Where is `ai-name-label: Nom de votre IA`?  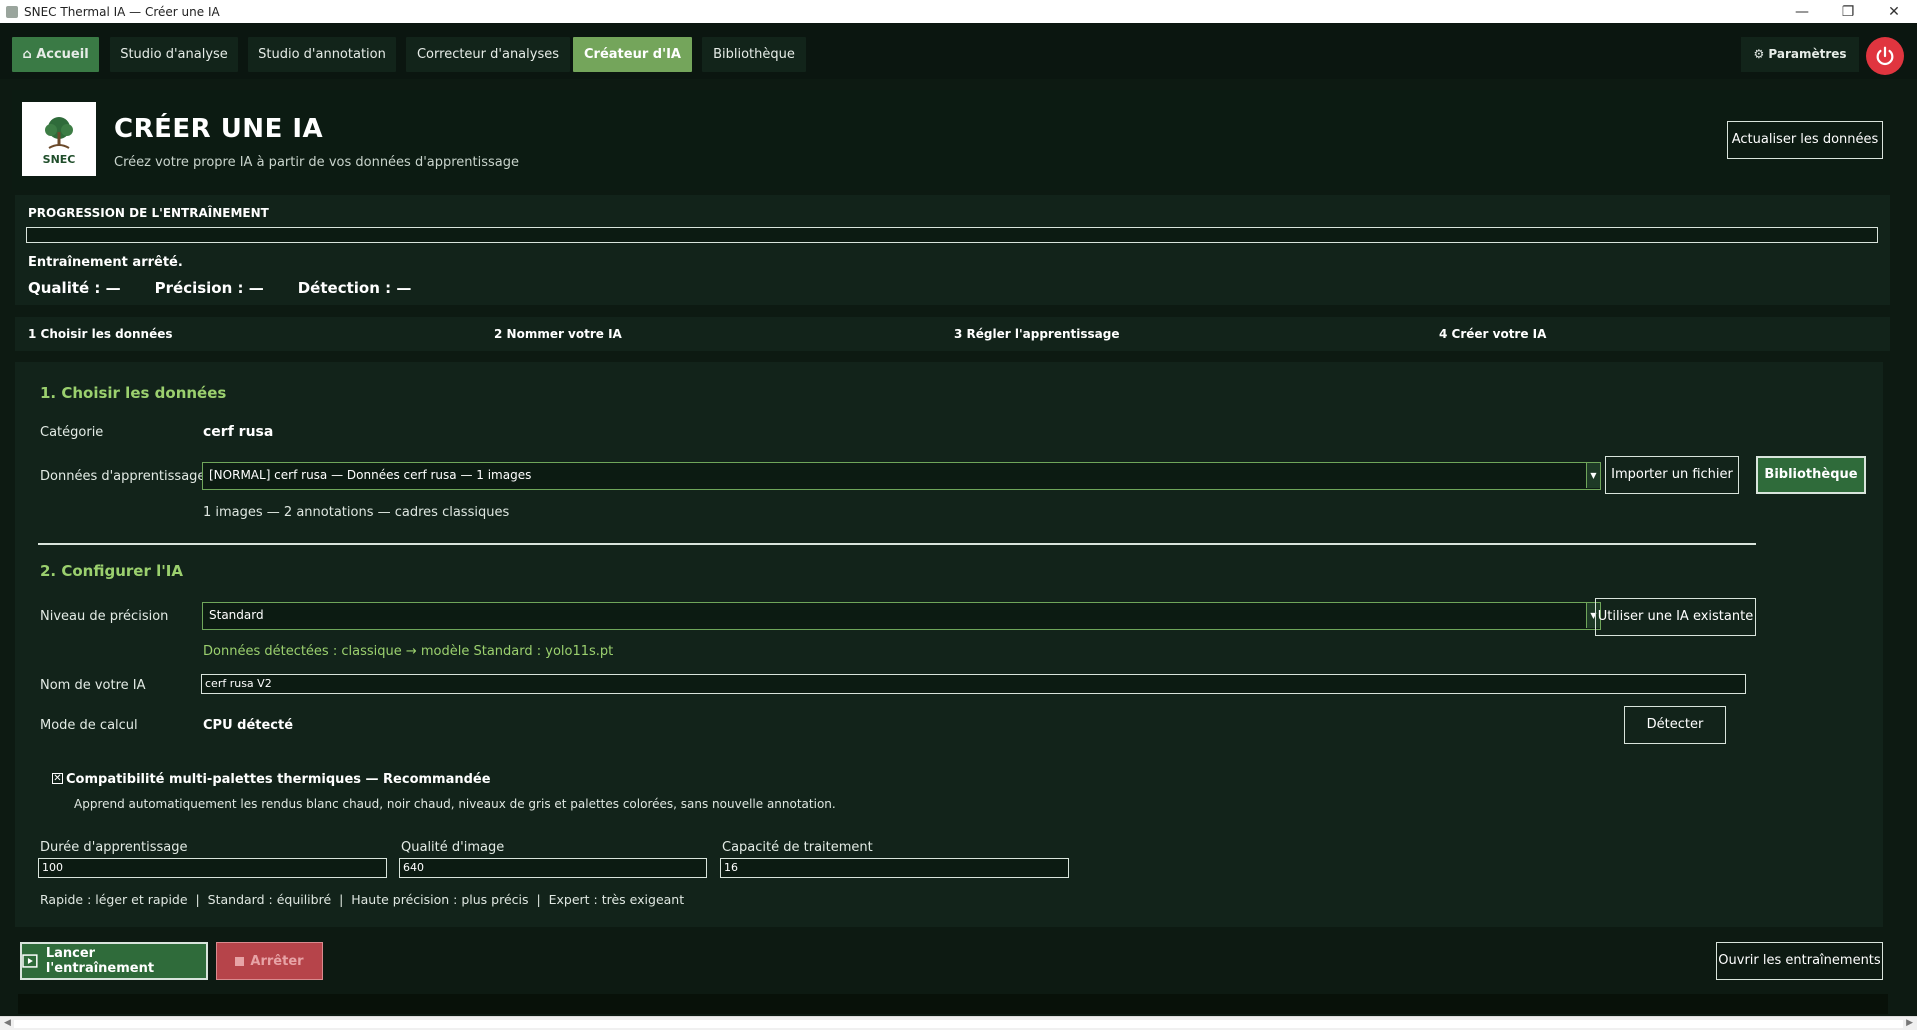 ai-name-label: Nom de votre IA is located at coordinates (93, 685).